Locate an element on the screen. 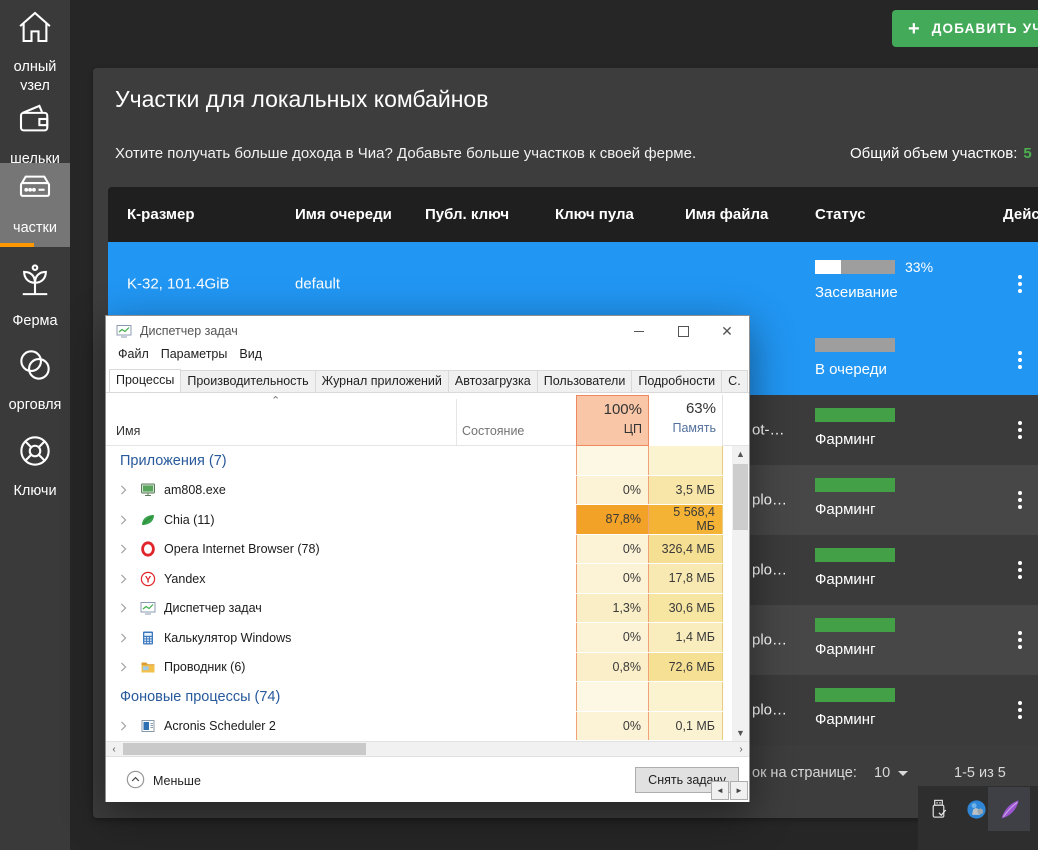  sidebar-item-label: Ключи is located at coordinates (35, 491).